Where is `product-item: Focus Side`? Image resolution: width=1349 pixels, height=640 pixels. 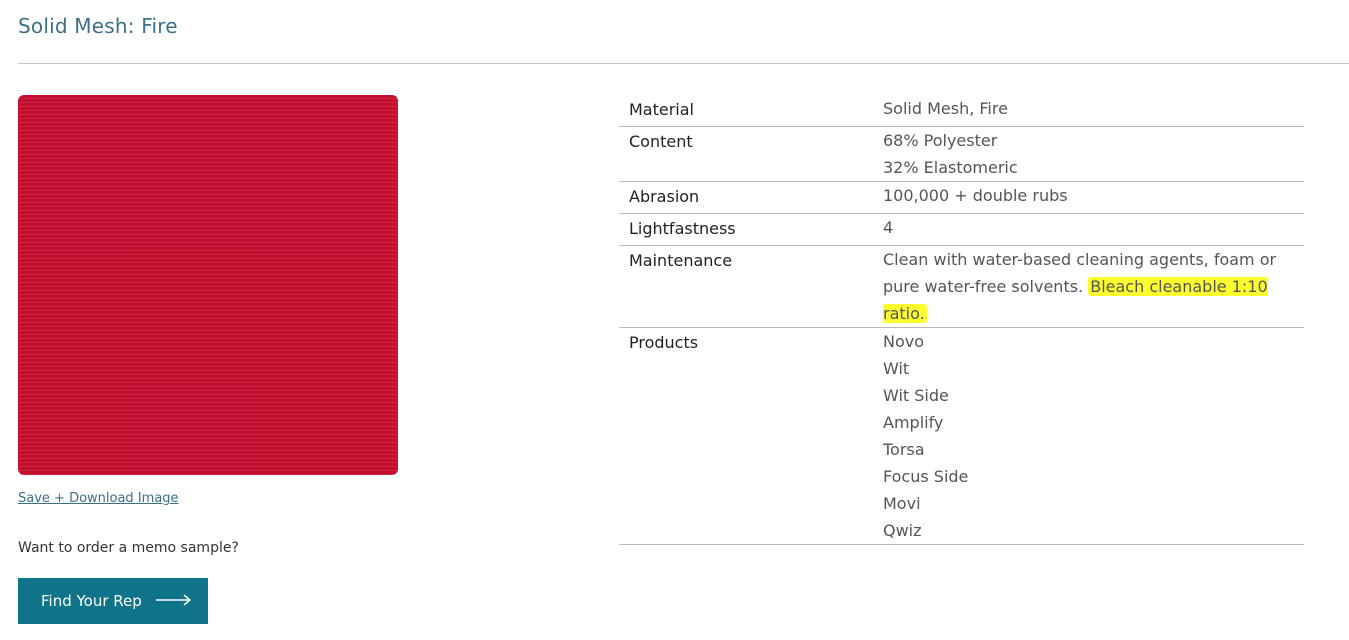
product-item: Focus Side is located at coordinates (926, 476).